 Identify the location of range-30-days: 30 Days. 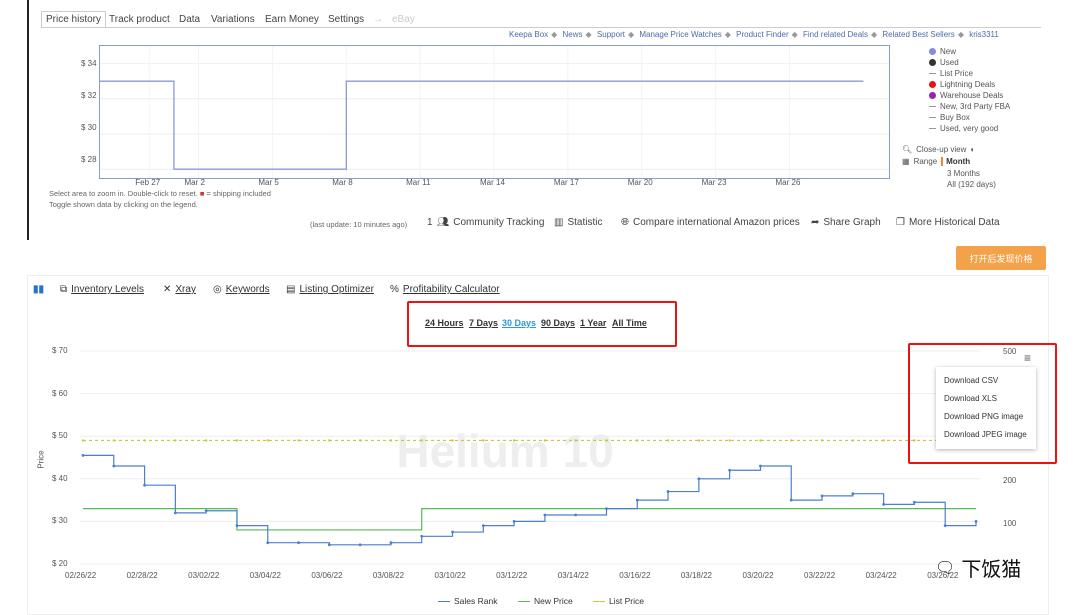
(519, 323).